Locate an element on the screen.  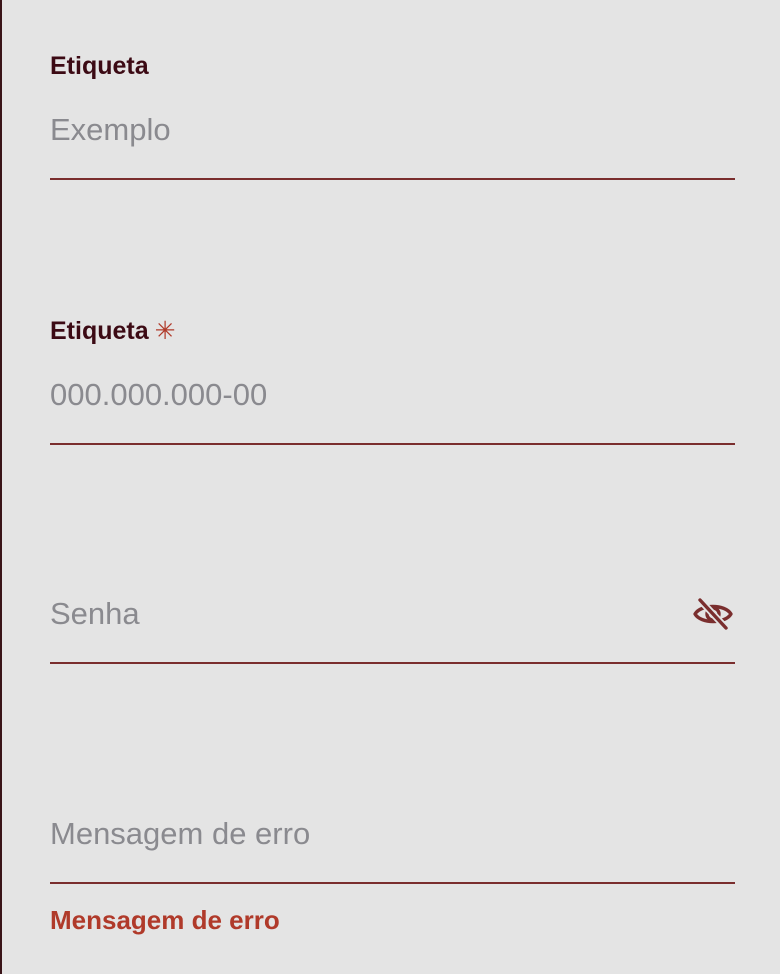
error-message: Mensagem de erro is located at coordinates (165, 920).